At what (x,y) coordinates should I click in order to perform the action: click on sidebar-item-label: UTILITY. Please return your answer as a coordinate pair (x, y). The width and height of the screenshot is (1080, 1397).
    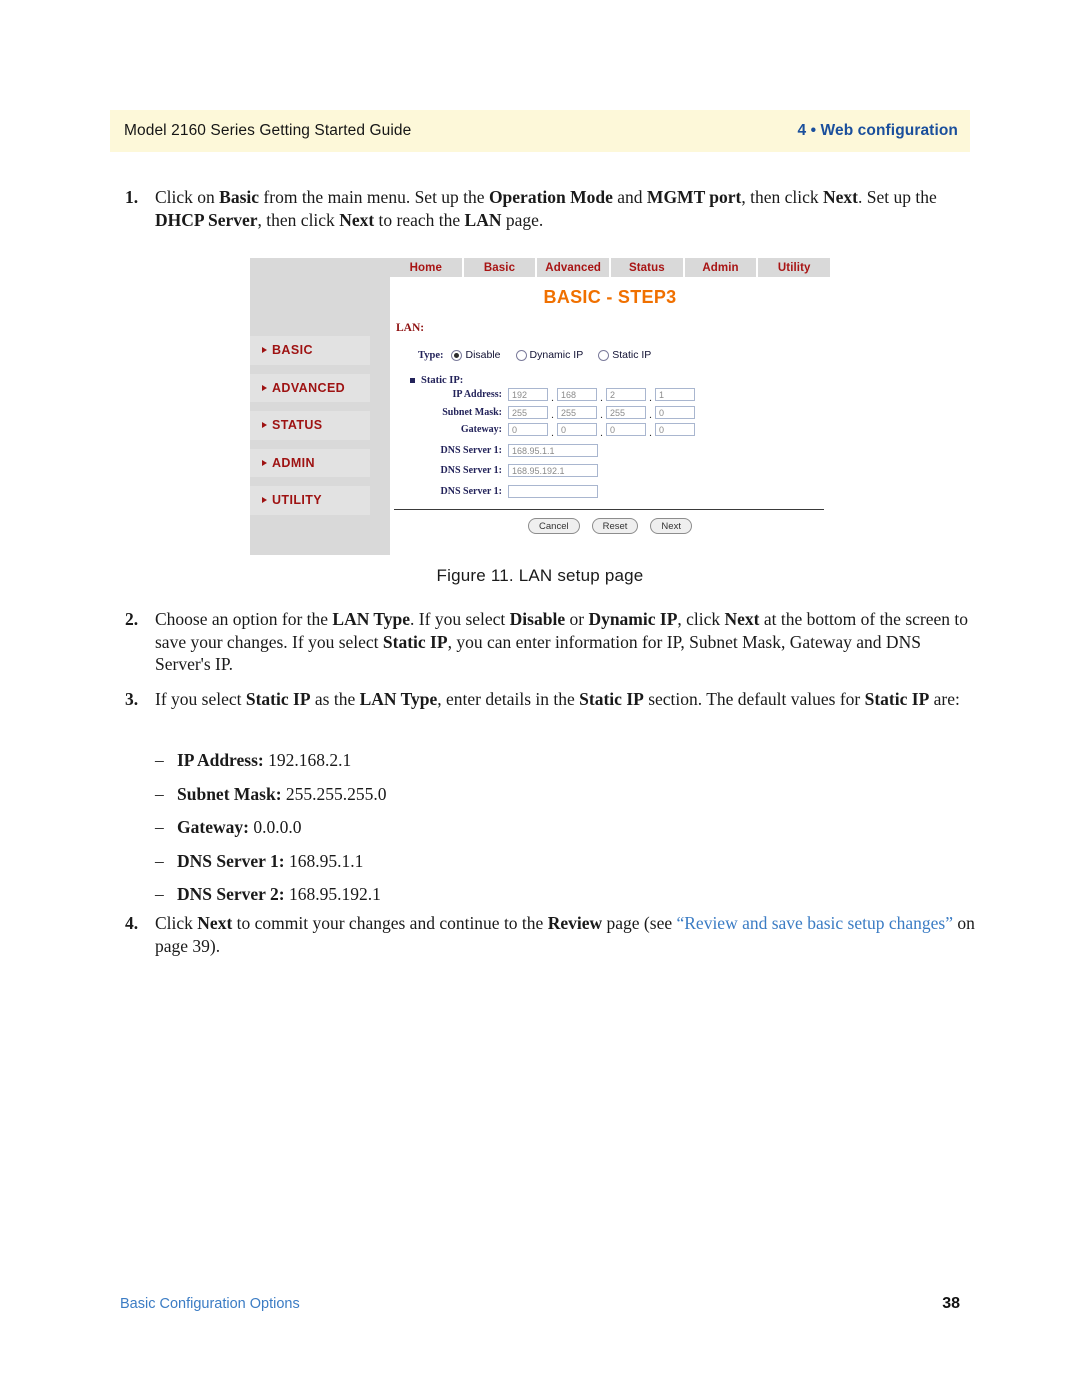
    Looking at the image, I should click on (297, 500).